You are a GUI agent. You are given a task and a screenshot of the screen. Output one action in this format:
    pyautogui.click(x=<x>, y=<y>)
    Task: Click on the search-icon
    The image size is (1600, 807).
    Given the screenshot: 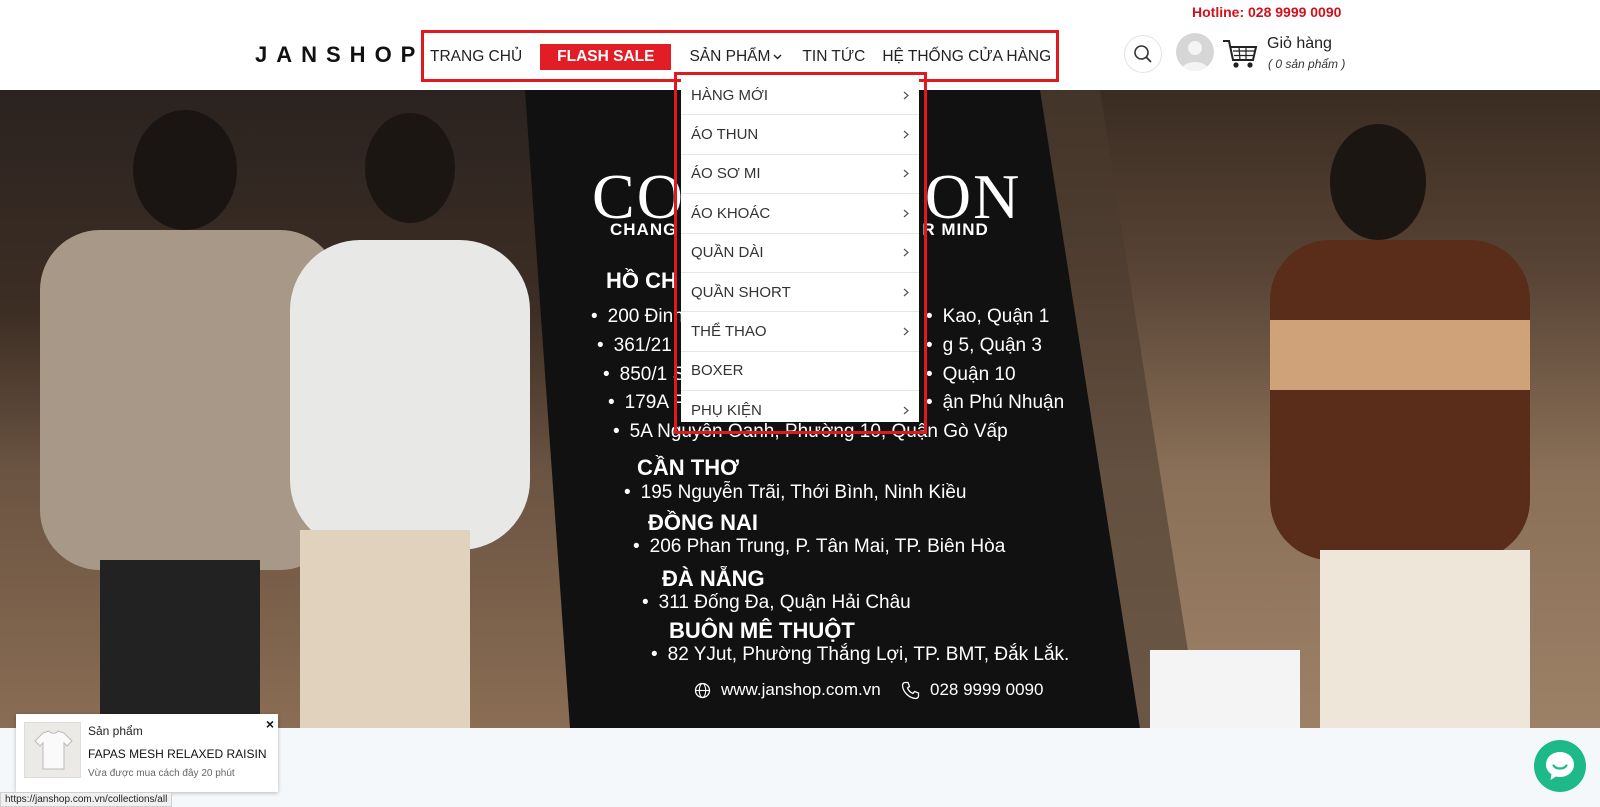 What is the action you would take?
    pyautogui.click(x=1143, y=54)
    